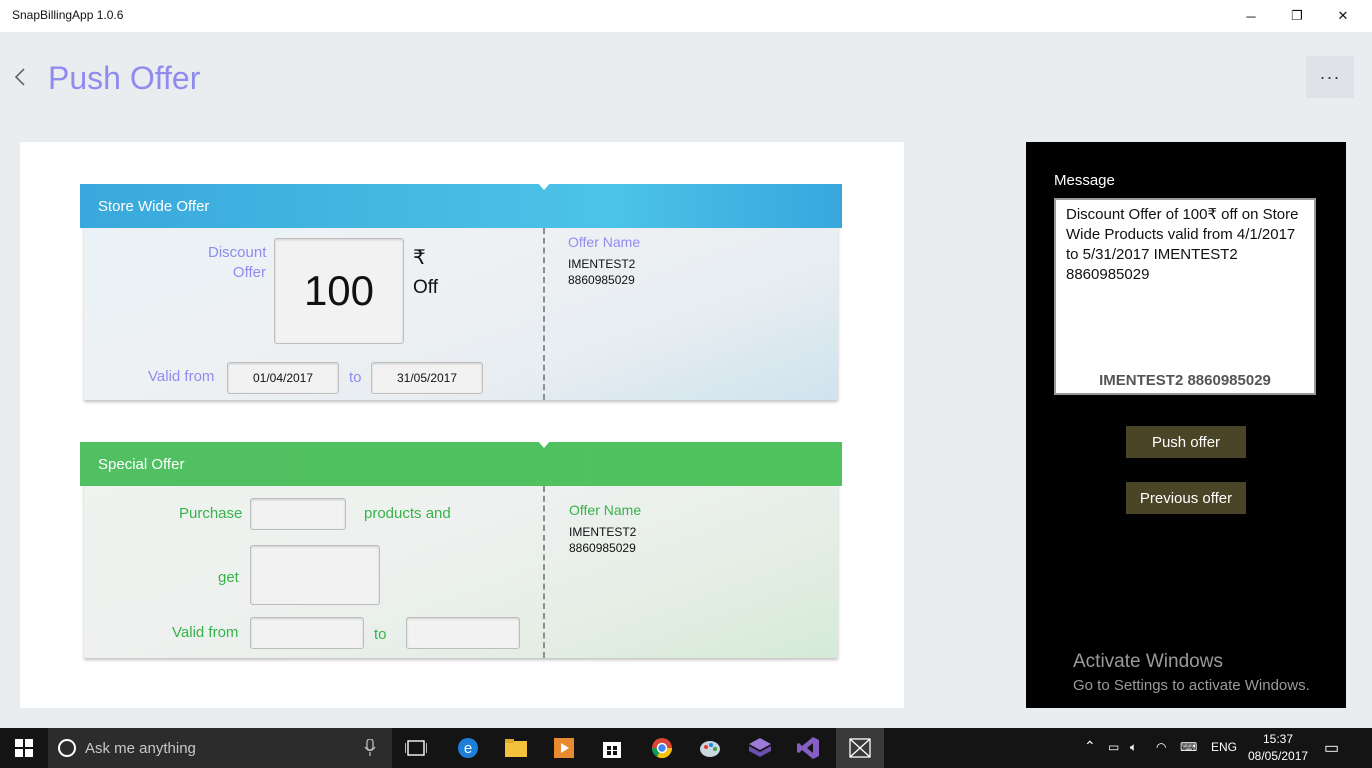 The height and width of the screenshot is (768, 1372). What do you see at coordinates (1191, 685) in the screenshot?
I see `watermark-subtitle: Go to Settings to activate Windows.` at bounding box center [1191, 685].